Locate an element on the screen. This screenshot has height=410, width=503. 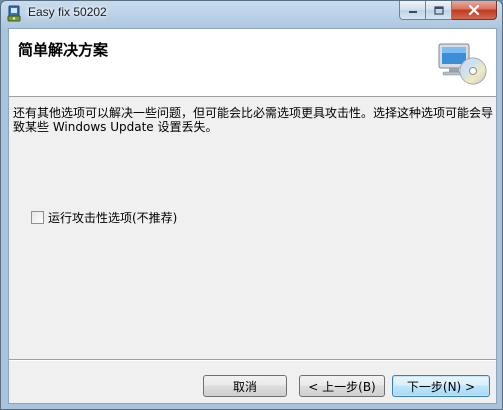
maximize-button is located at coordinates (439, 10).